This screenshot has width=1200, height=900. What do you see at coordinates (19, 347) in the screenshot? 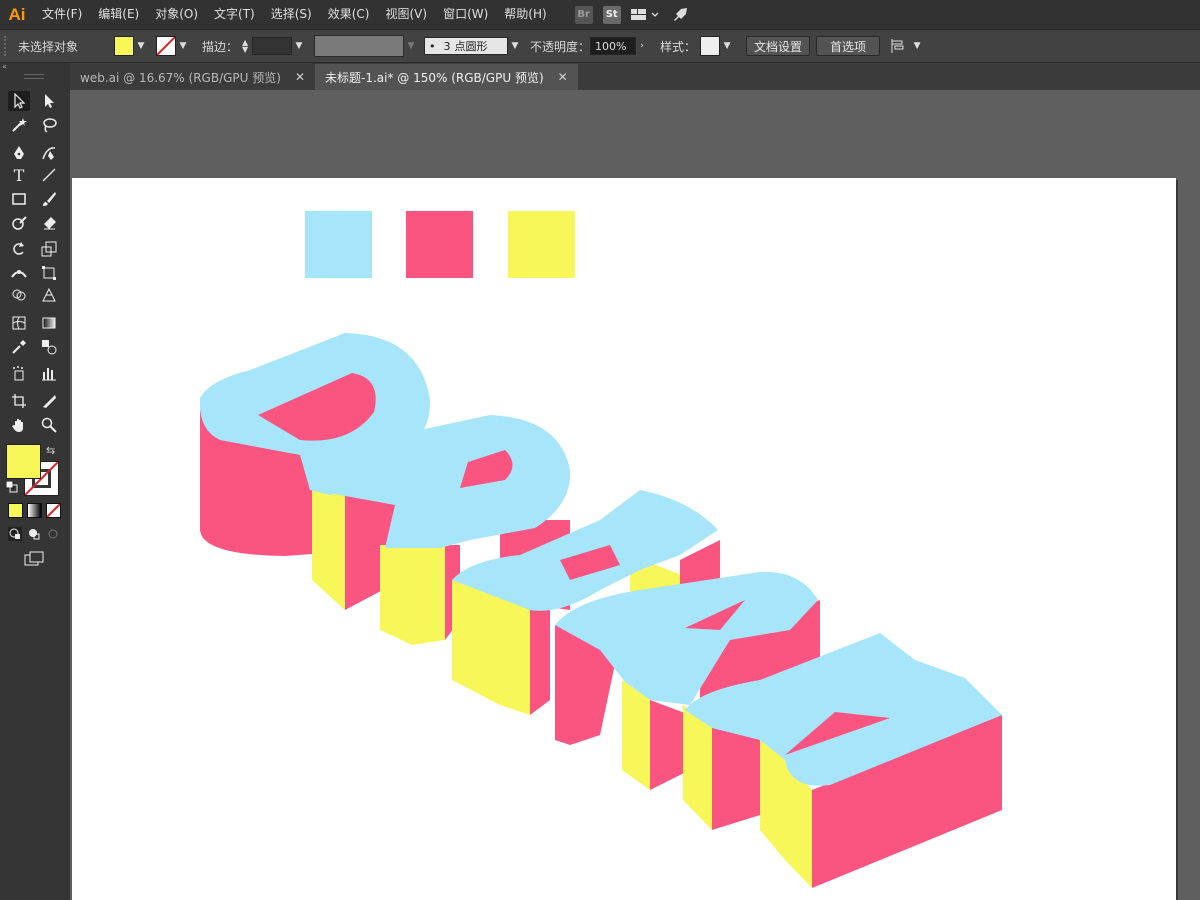
I see `eyedropper-tool-icon` at bounding box center [19, 347].